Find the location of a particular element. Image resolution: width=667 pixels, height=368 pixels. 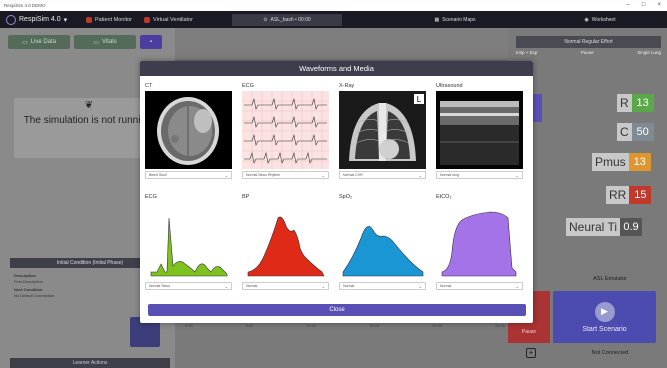

media-select: Normal lung ⌄ is located at coordinates (479, 175).